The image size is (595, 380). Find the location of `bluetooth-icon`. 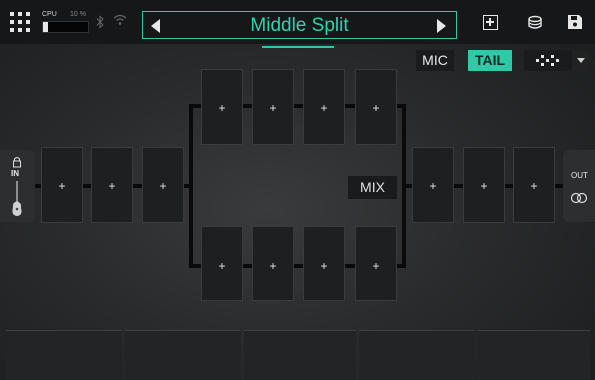

bluetooth-icon is located at coordinates (100, 22).